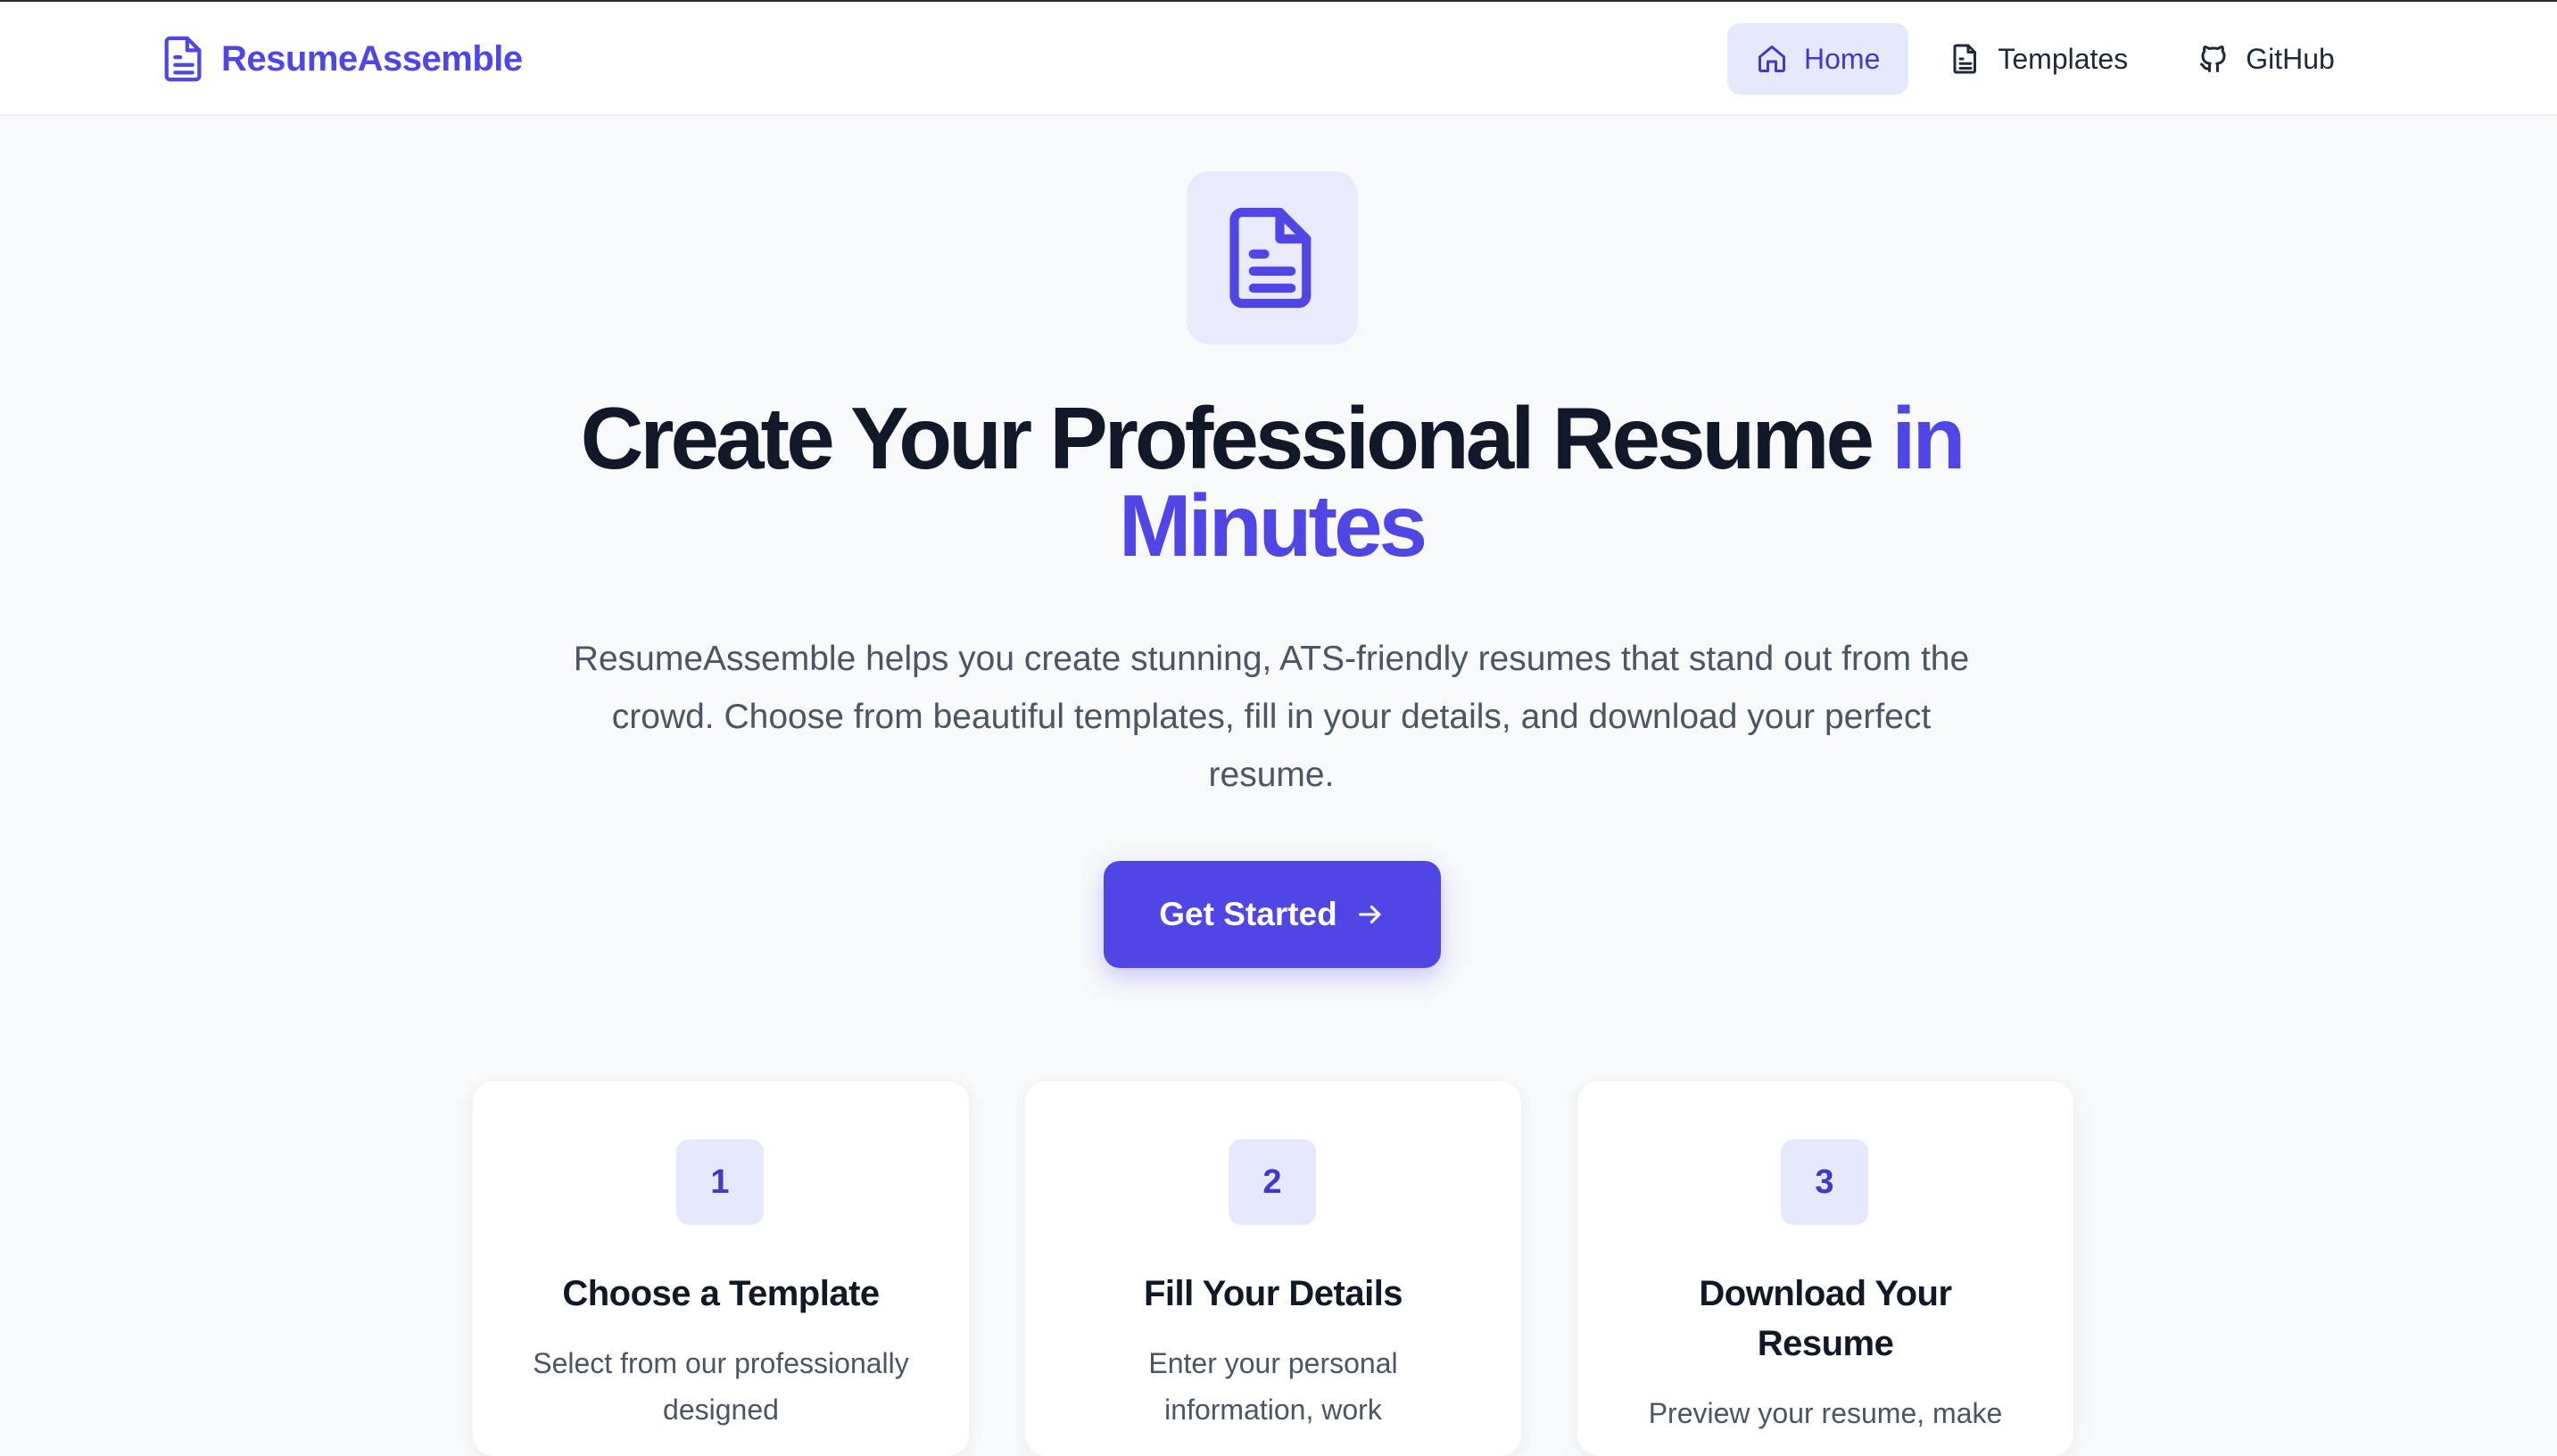 This screenshot has width=2557, height=1456. I want to click on get-started-button: Get Started, so click(1272, 915).